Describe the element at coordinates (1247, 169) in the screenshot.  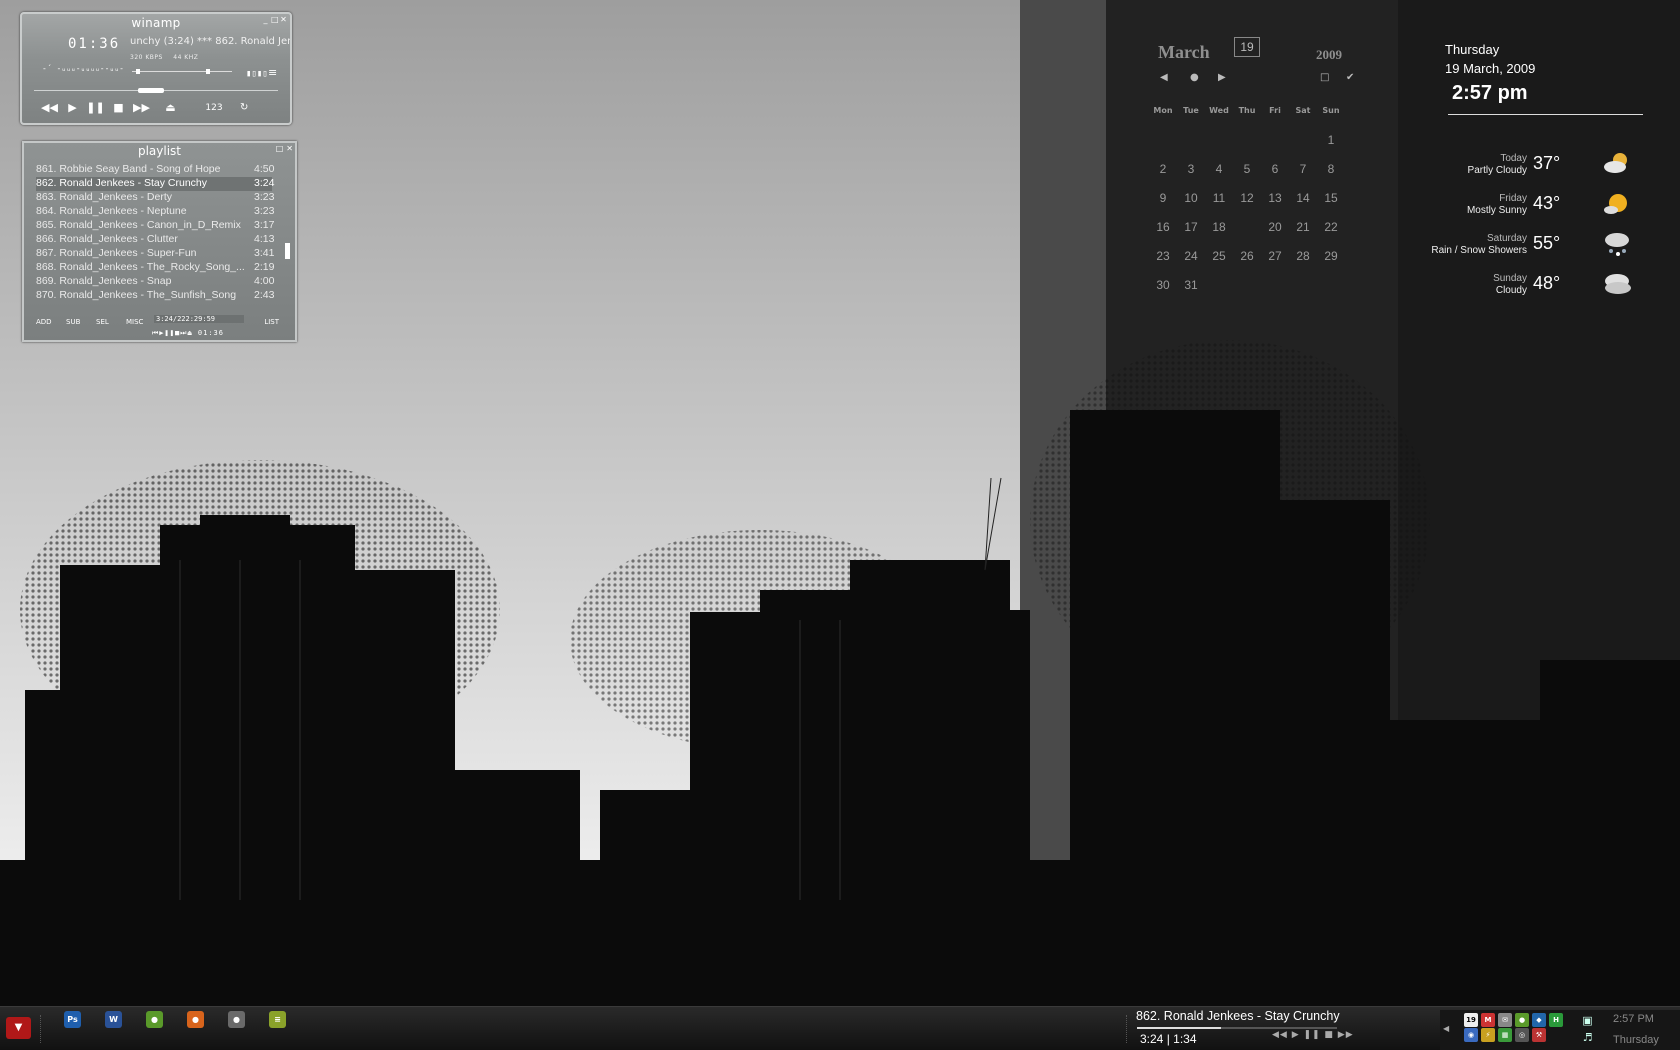
I see `calendar-day: 5` at that location.